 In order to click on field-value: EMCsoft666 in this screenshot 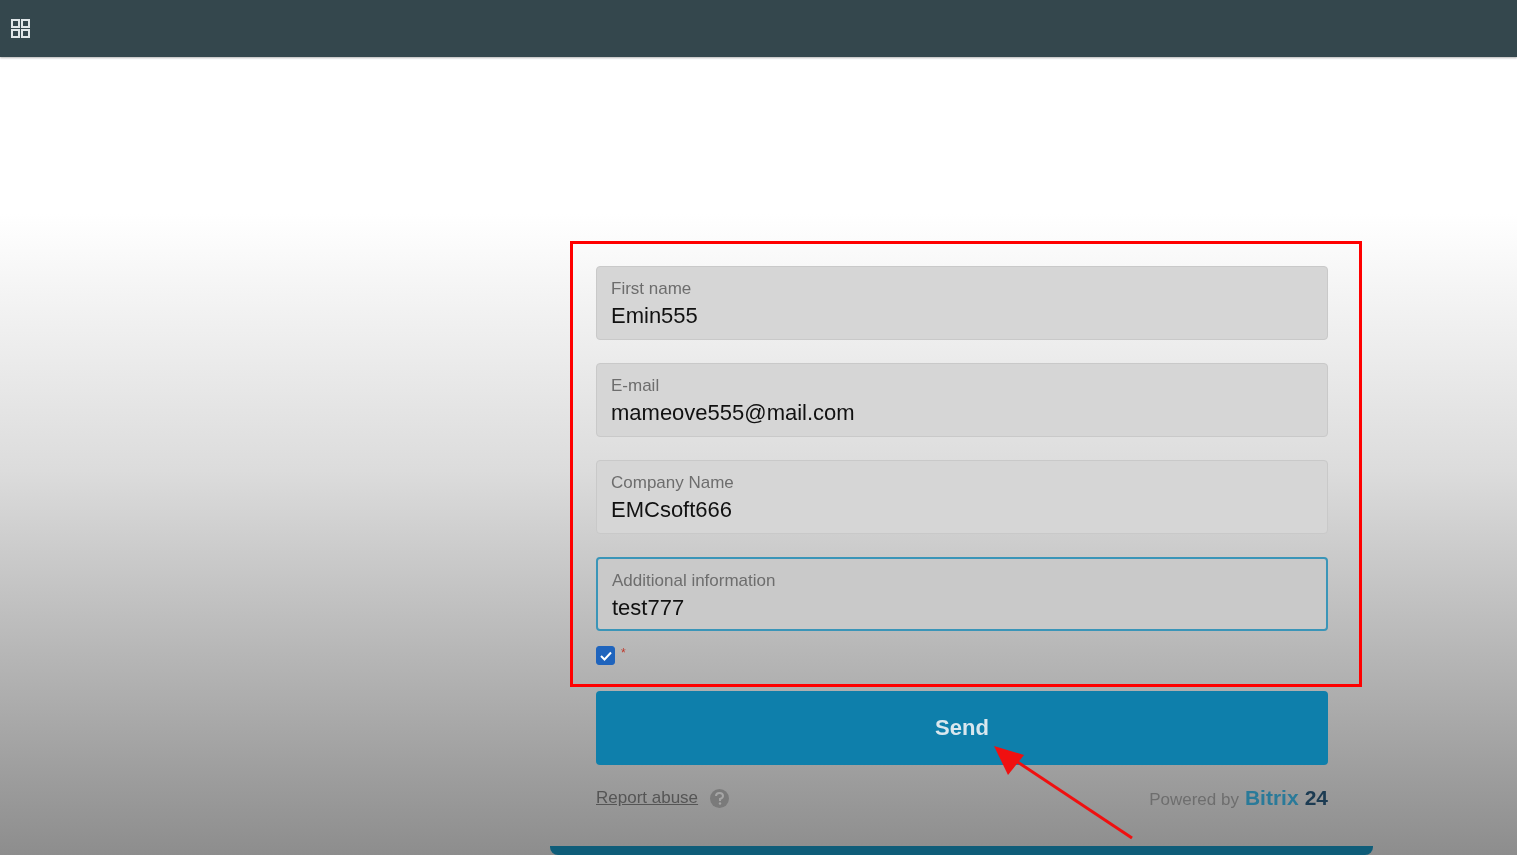, I will do `click(672, 510)`.